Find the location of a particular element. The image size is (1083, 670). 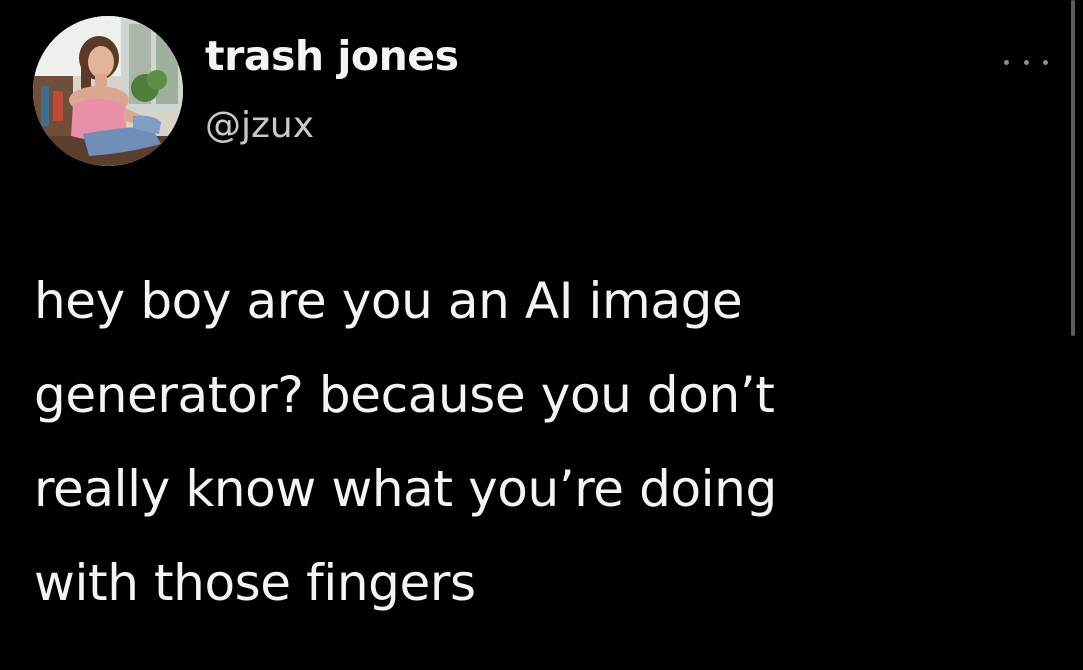

more-horizontal-icon is located at coordinates (1026, 62).